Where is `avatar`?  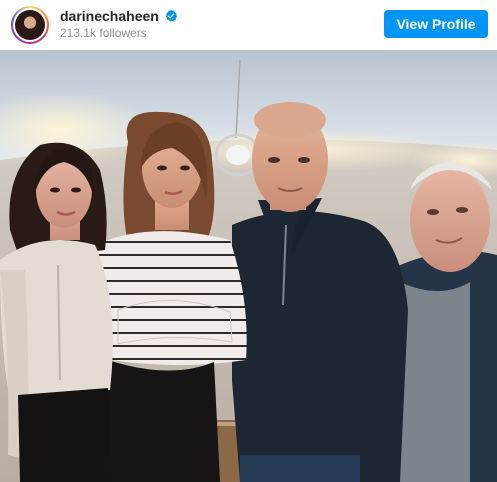 avatar is located at coordinates (30, 25).